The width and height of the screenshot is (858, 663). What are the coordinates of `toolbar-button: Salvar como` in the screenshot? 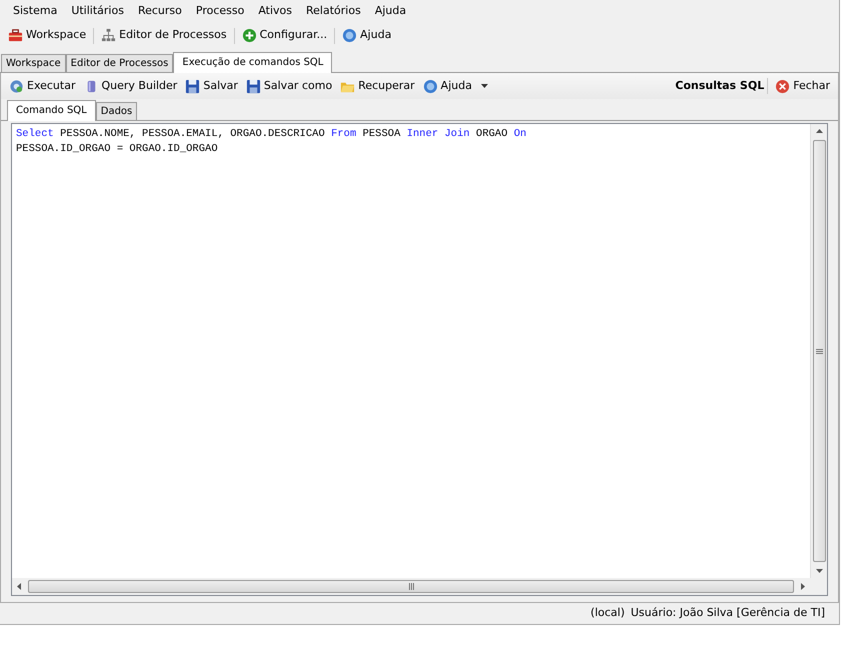 It's located at (289, 86).